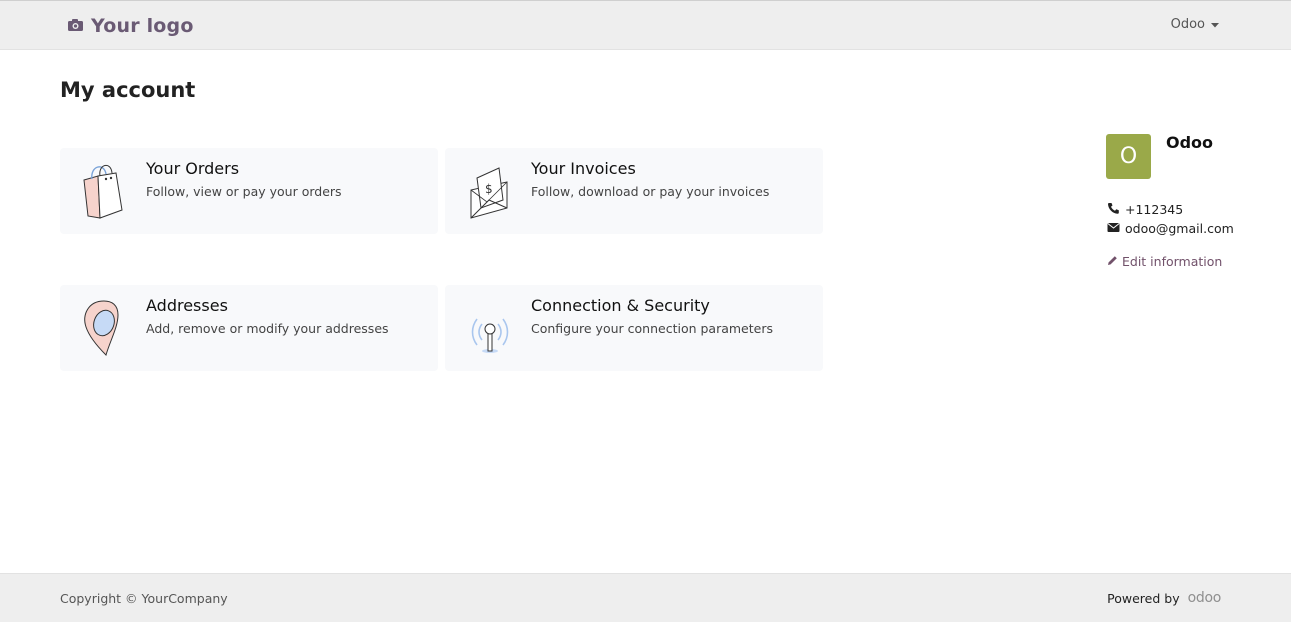 This screenshot has width=1291, height=622. Describe the element at coordinates (193, 168) in the screenshot. I see `card-title: Your Orders` at that location.